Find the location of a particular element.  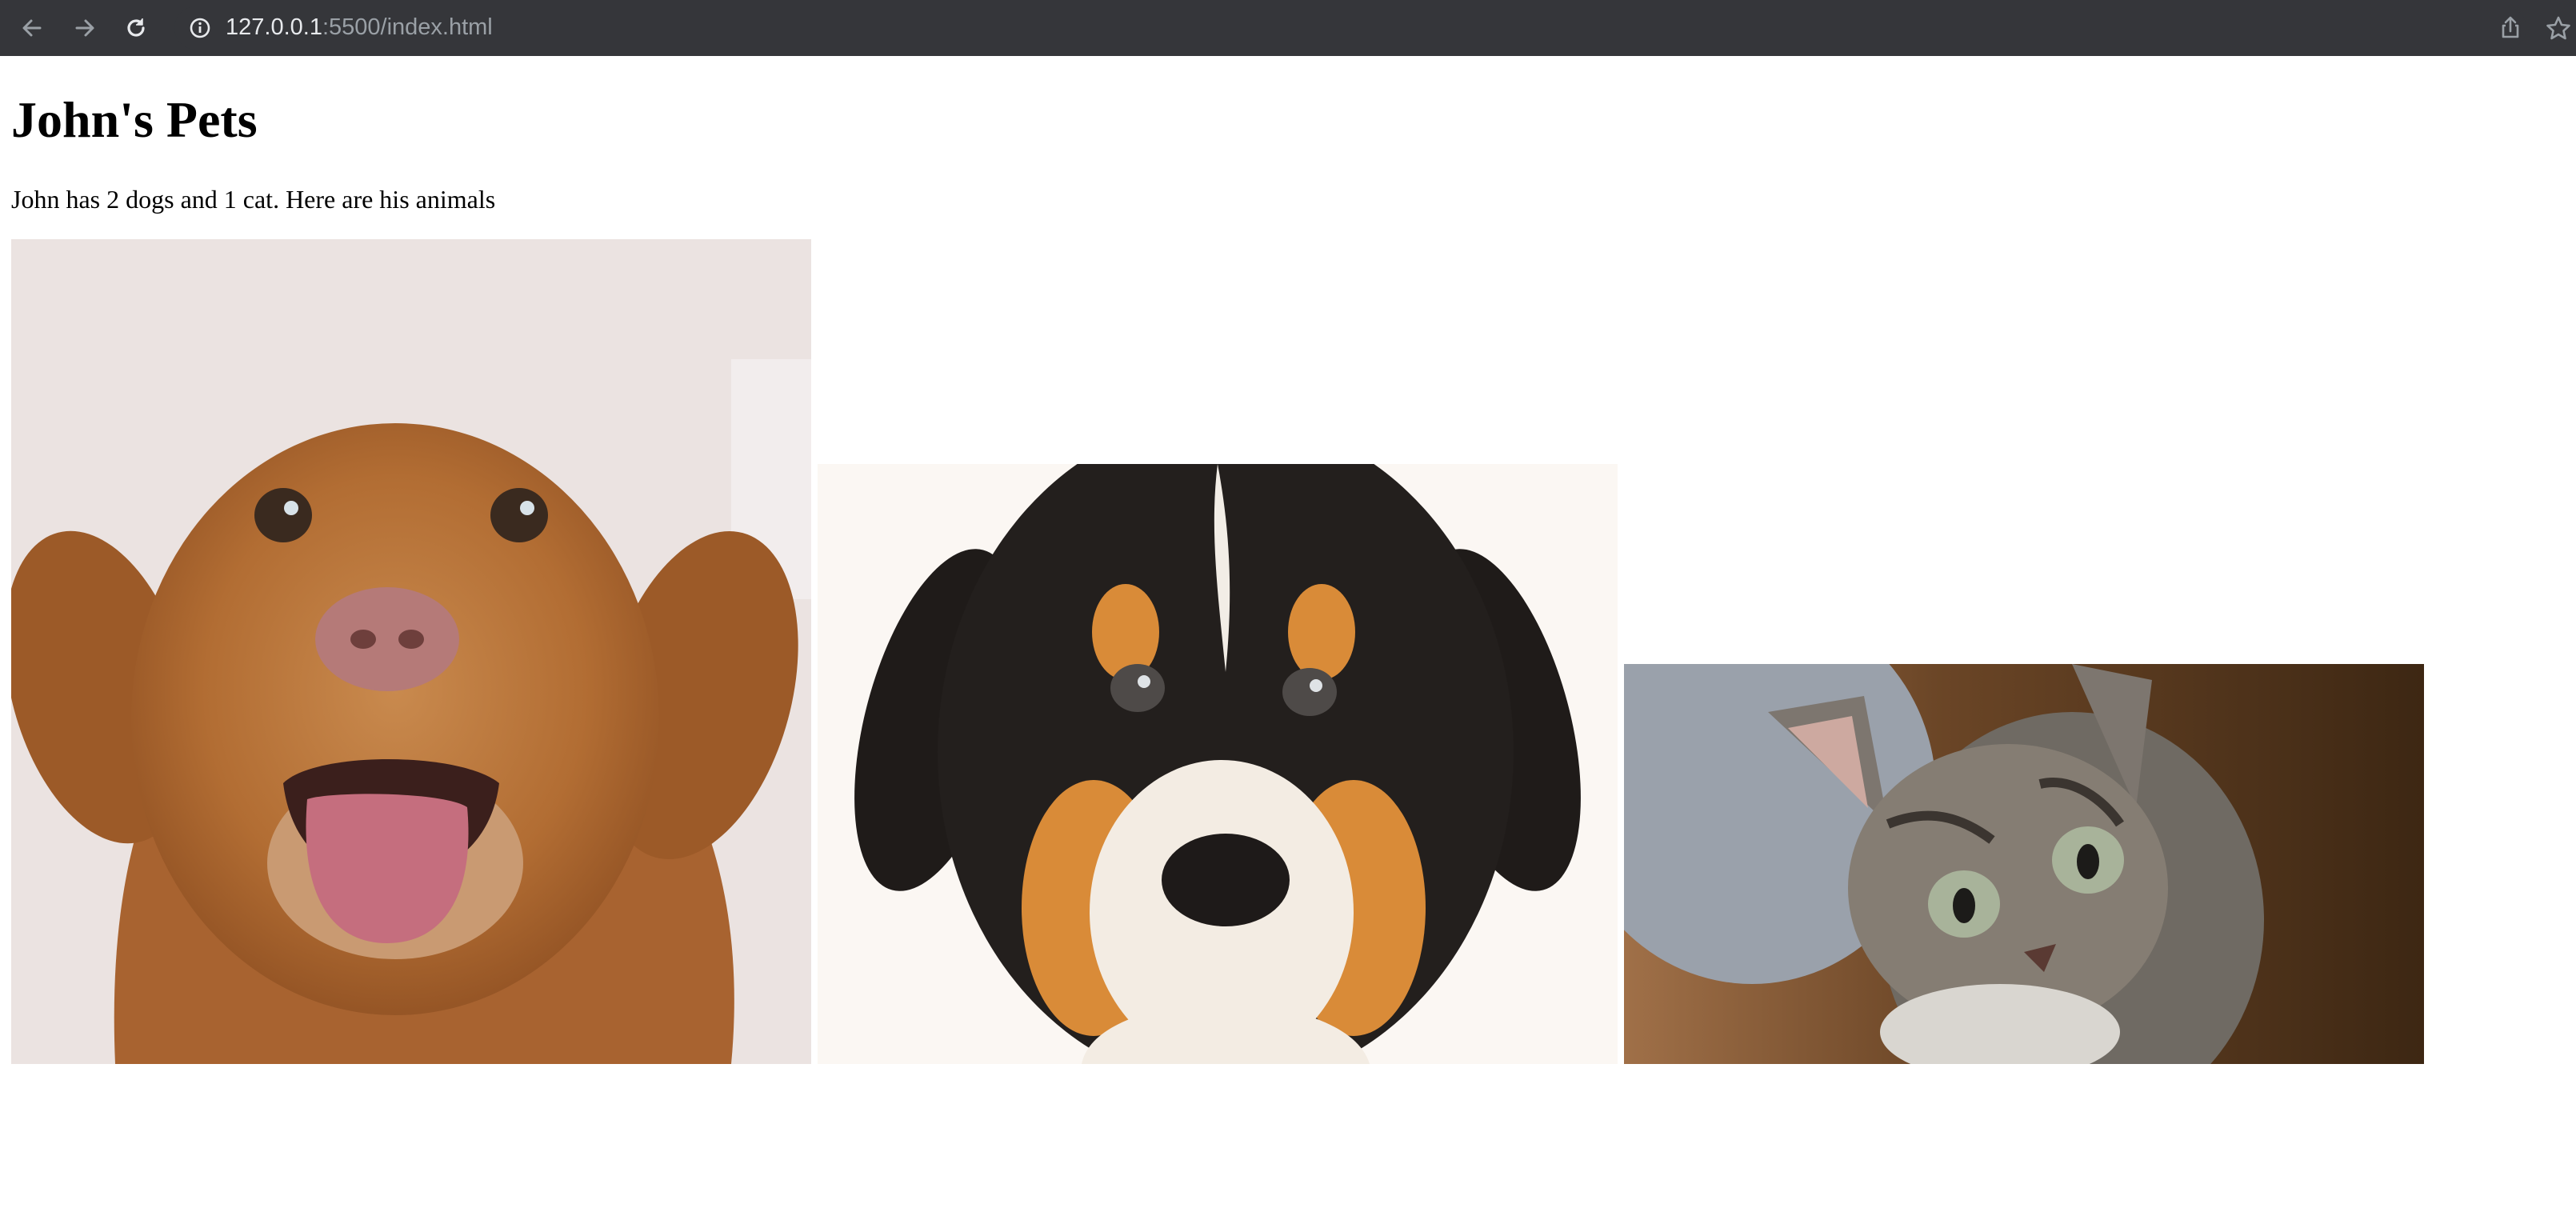

page-title: John's Pets is located at coordinates (134, 119).